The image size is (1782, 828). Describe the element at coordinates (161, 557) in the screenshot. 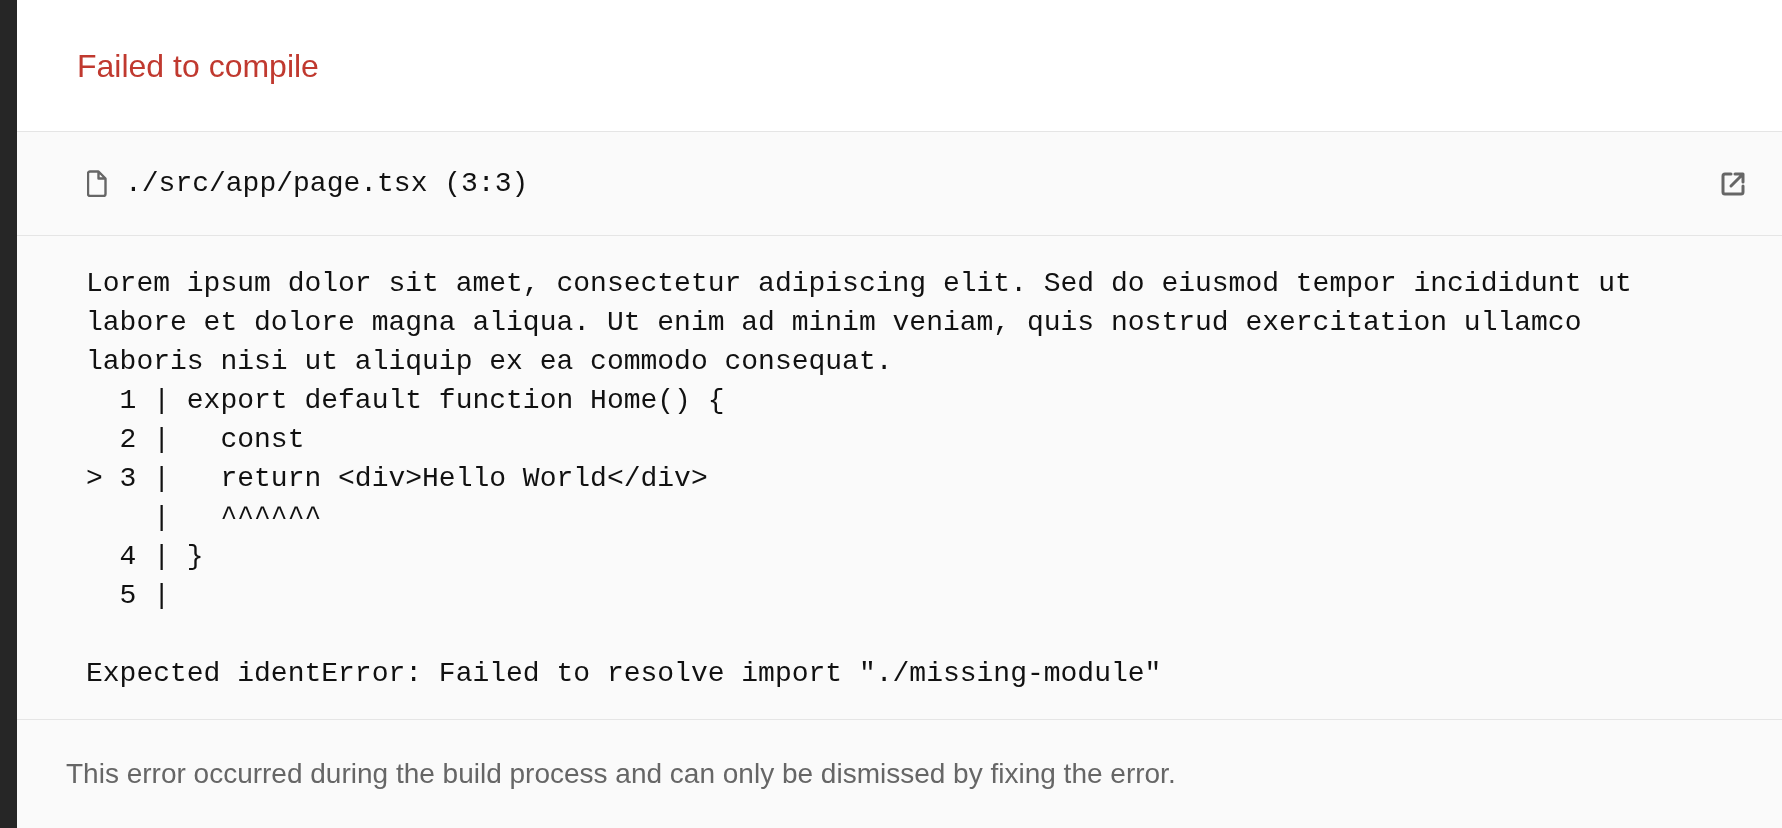

I see `code-line: 4 | }` at that location.